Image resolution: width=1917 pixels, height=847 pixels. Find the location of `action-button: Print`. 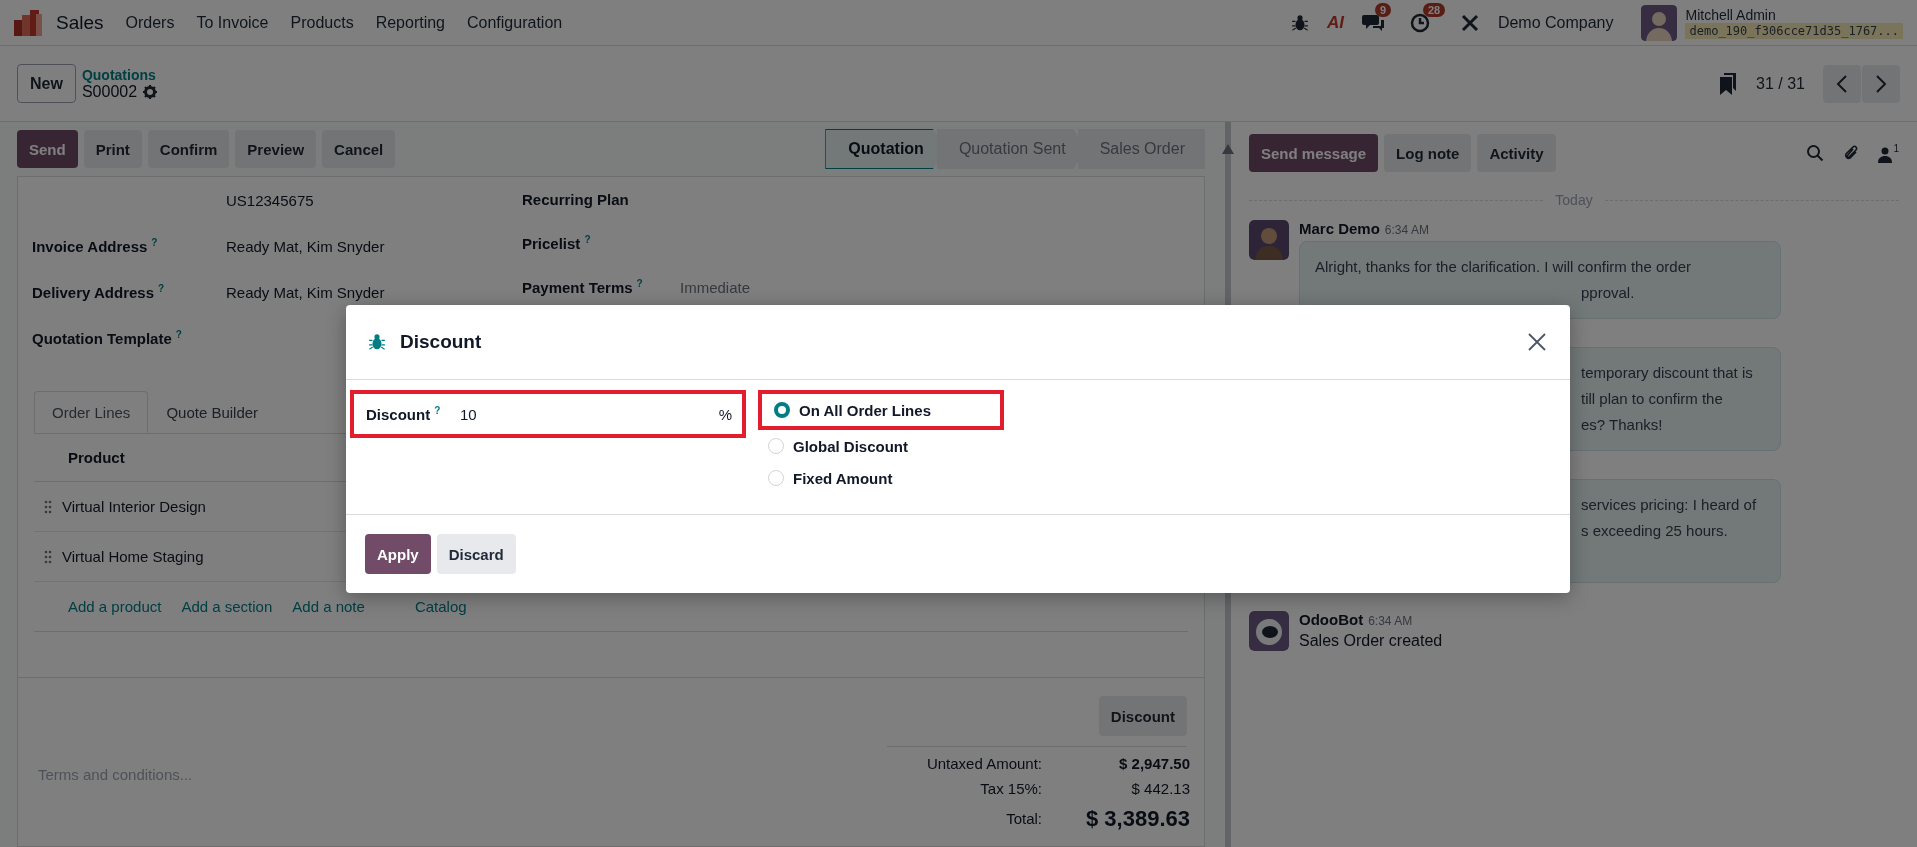

action-button: Print is located at coordinates (112, 149).